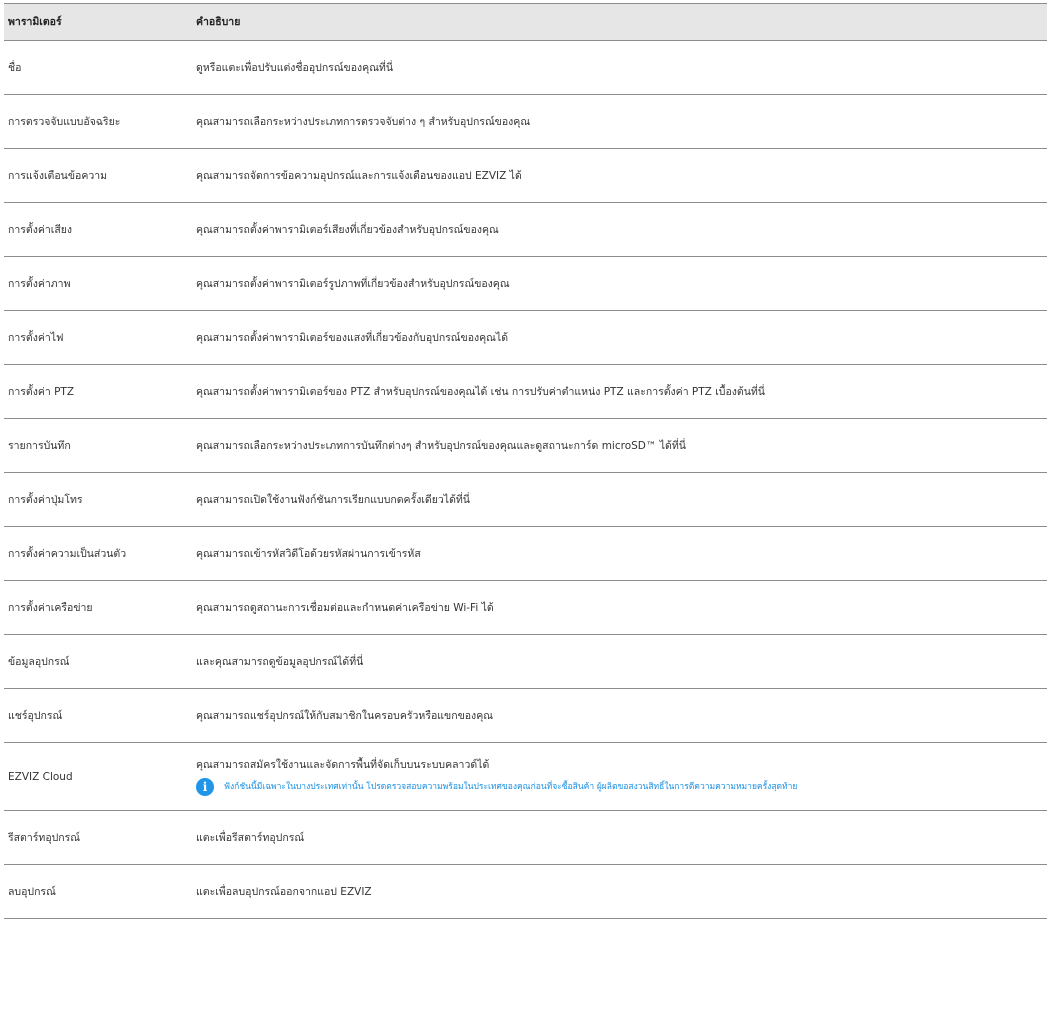 This screenshot has width=1051, height=1015. Describe the element at coordinates (40, 776) in the screenshot. I see `param-name: EZVIZ Cloud` at that location.